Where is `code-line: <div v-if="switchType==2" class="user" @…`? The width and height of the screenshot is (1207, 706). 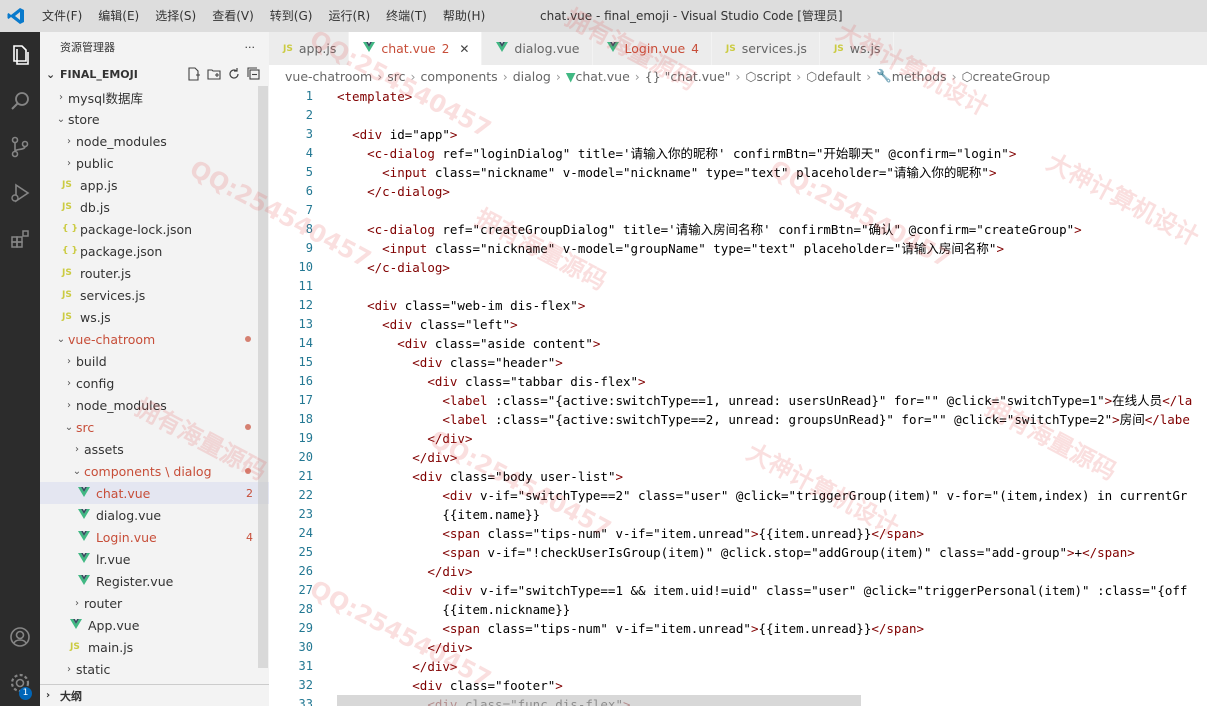
code-line: <div v-if="switchType==2" class="user" @… is located at coordinates (772, 495).